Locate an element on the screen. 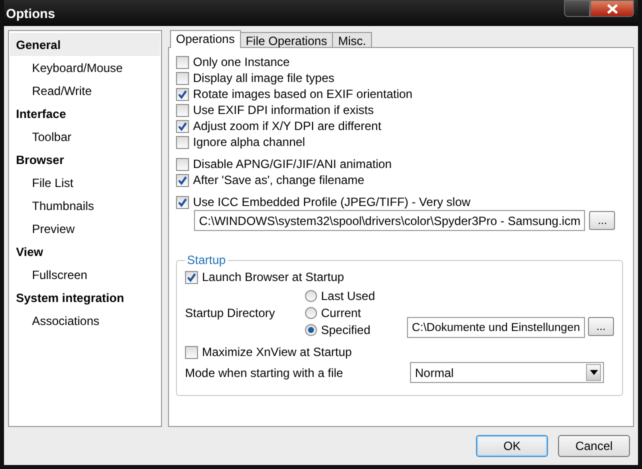 The width and height of the screenshot is (642, 469). tree-item: General is located at coordinates (85, 44).